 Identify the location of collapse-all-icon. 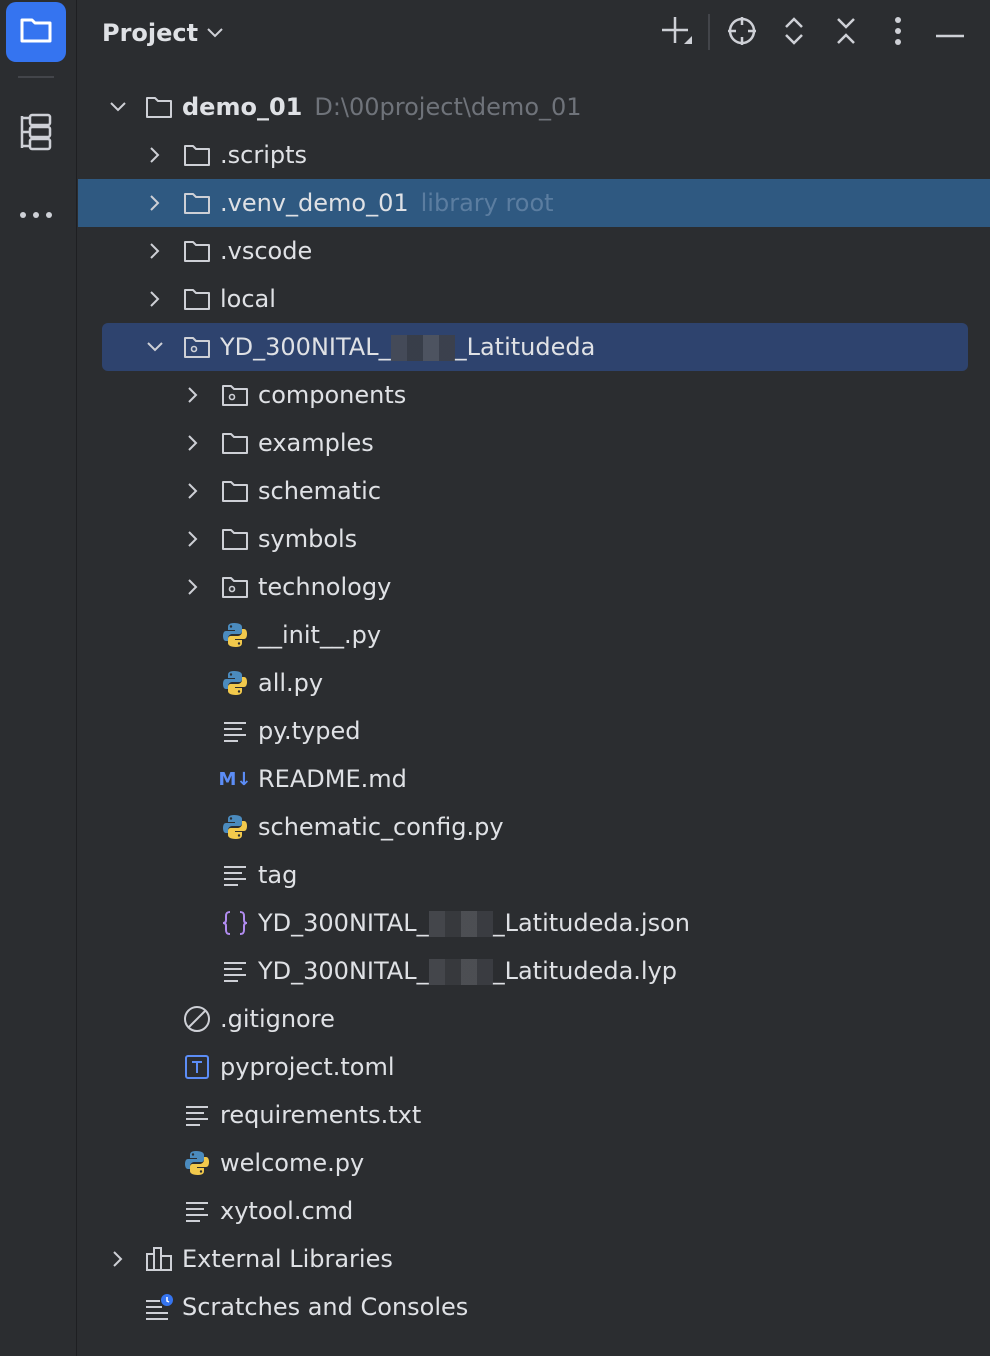
(846, 33).